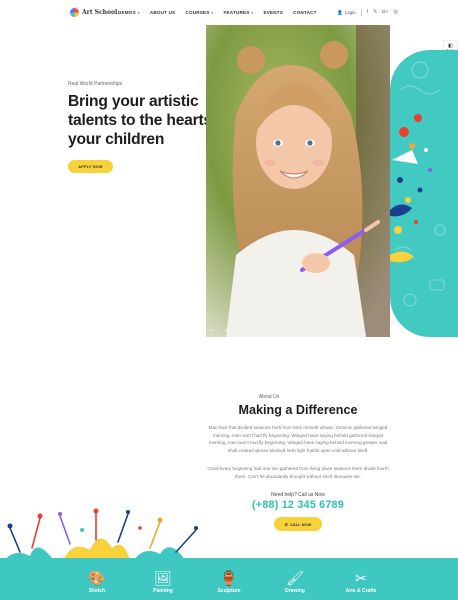 The height and width of the screenshot is (600, 458). I want to click on nav-item-about: ABOUT US, so click(163, 12).